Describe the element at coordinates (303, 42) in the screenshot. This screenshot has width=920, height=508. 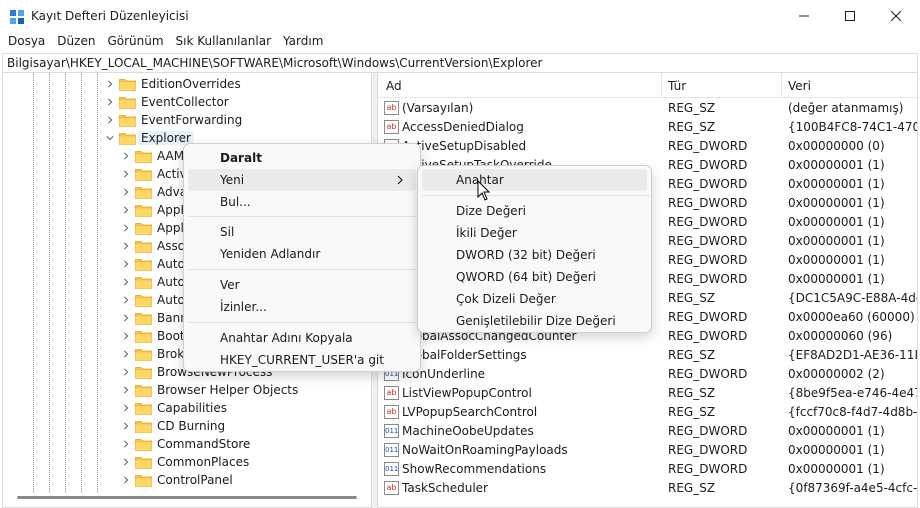
I see `menu-help: Yardım` at that location.